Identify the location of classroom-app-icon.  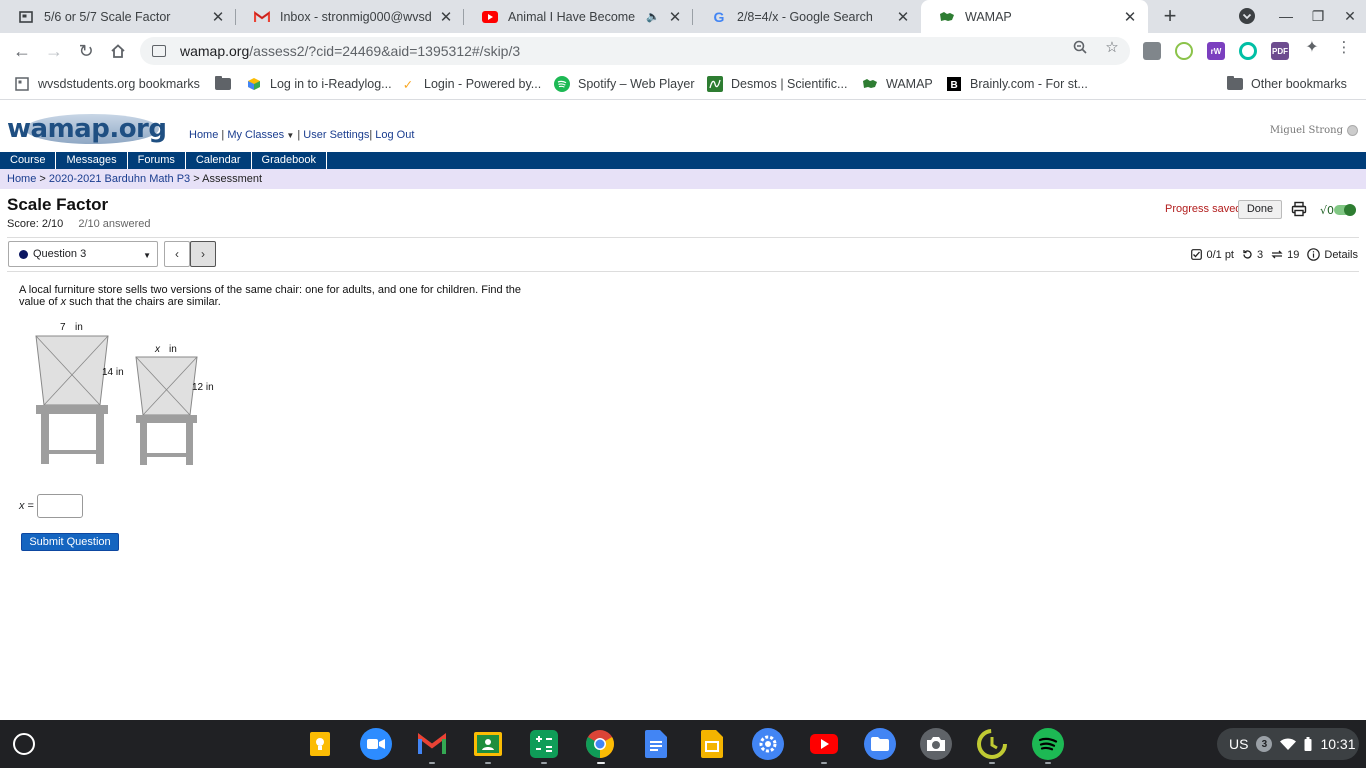
(488, 744).